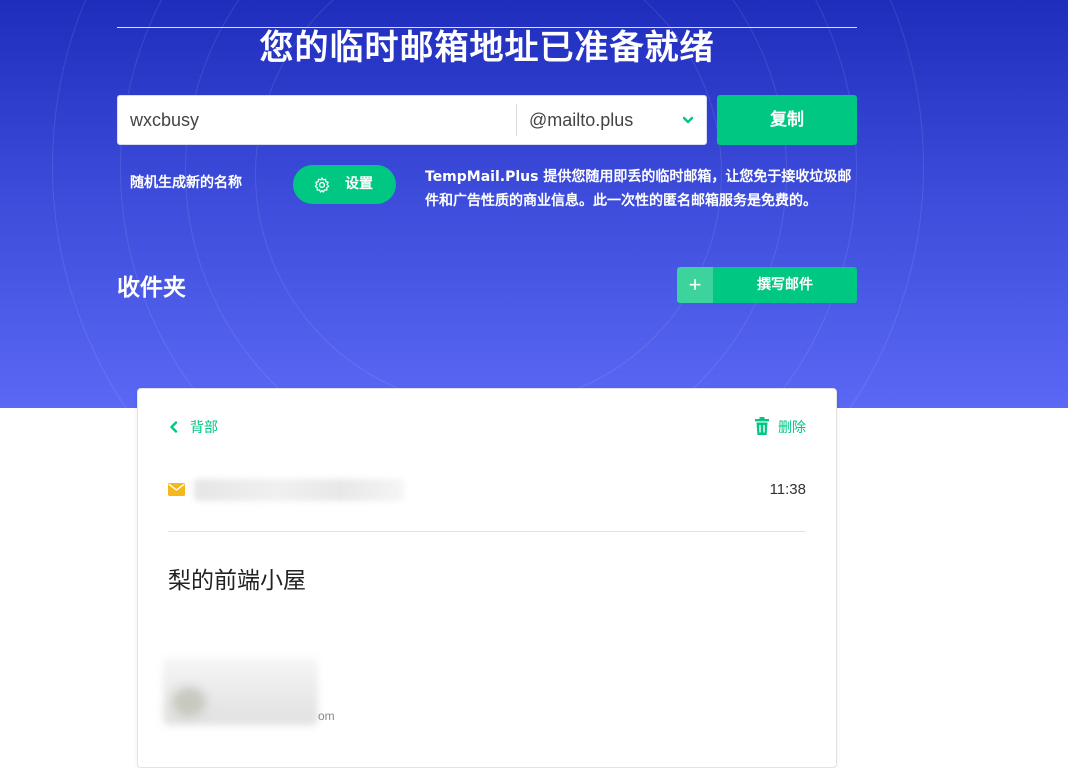 The width and height of the screenshot is (1068, 768). I want to click on envelope-icon, so click(176, 489).